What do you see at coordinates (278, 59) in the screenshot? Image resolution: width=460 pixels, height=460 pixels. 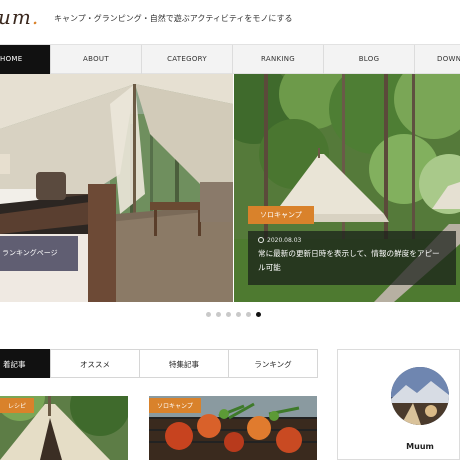 I see `nav-item-ranking: RANKING` at bounding box center [278, 59].